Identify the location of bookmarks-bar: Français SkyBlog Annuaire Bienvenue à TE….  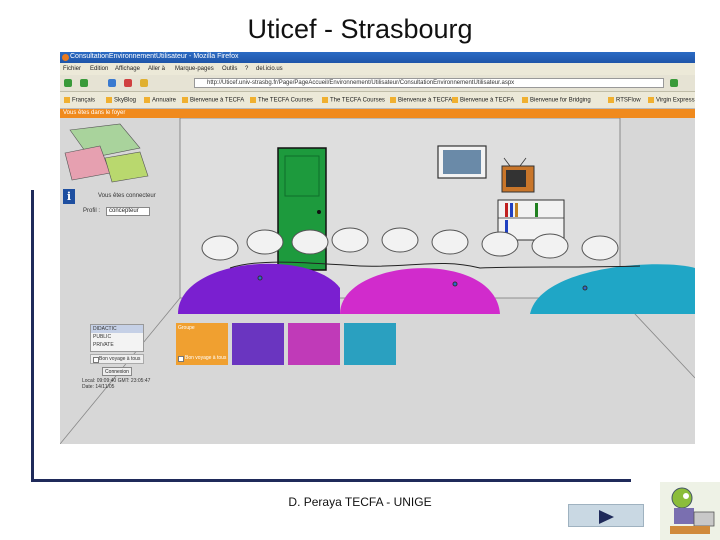
(377, 100).